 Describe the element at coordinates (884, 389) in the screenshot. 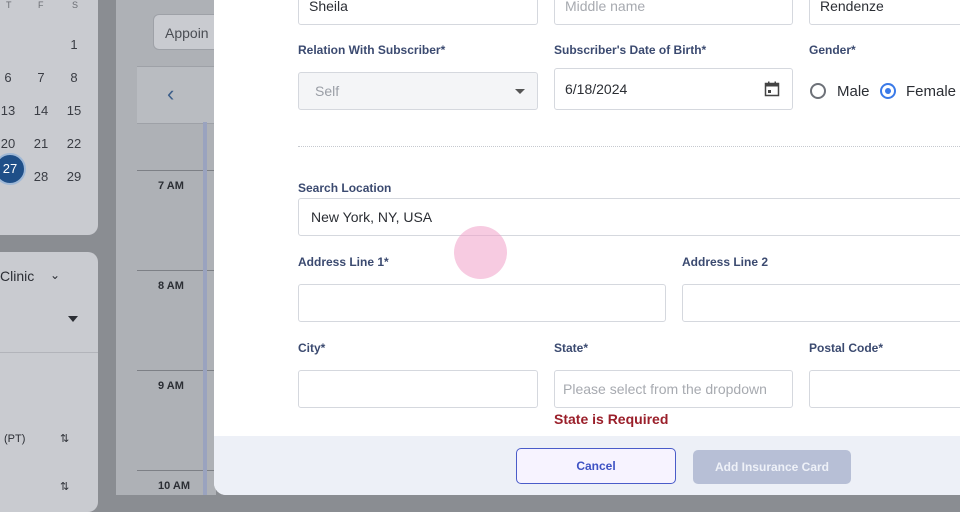

I see `postal-code-input` at that location.